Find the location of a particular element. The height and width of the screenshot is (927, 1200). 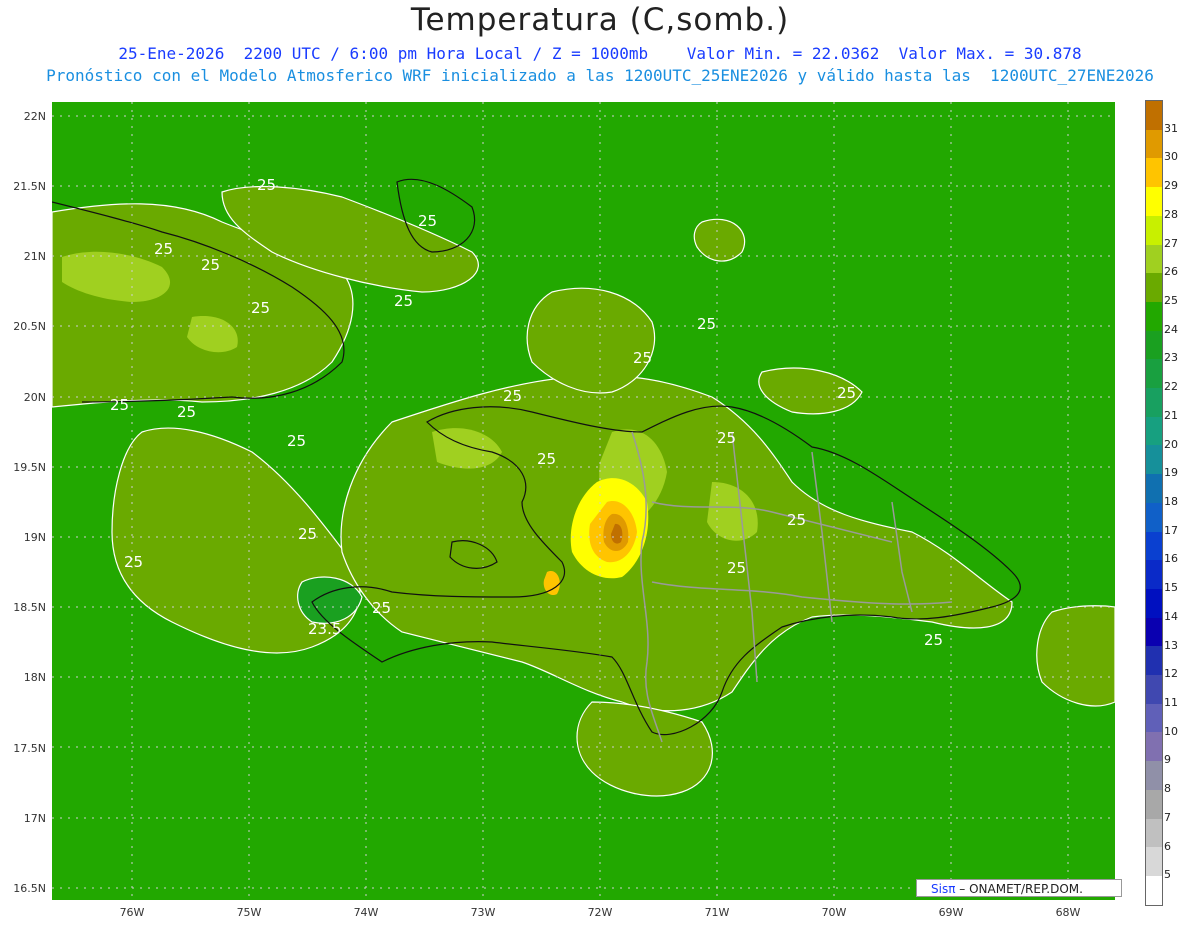

color-scale-label: 29 is located at coordinates (1171, 186).